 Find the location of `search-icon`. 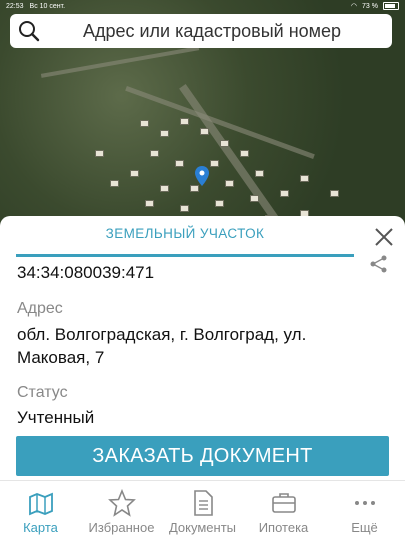

search-icon is located at coordinates (29, 31).